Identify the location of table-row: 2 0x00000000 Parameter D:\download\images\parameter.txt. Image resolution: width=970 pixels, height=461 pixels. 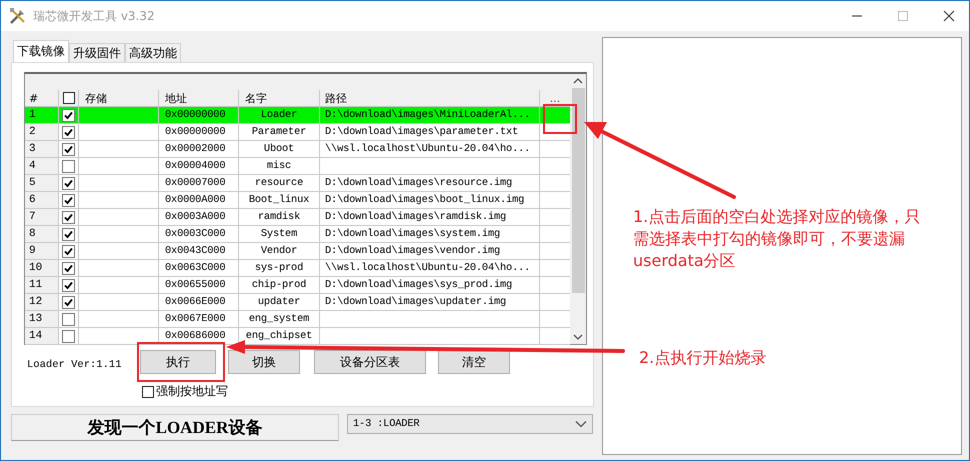
(297, 132).